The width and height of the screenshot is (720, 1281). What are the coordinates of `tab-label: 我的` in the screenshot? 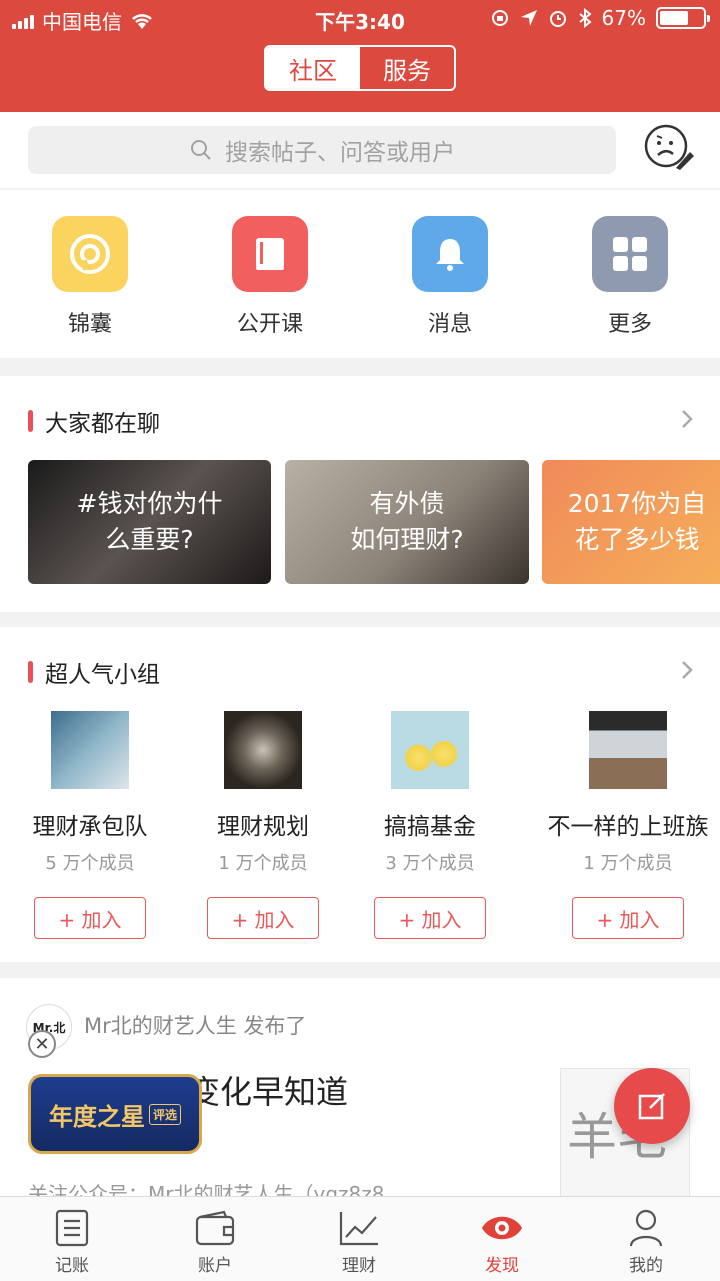 It's located at (646, 1266).